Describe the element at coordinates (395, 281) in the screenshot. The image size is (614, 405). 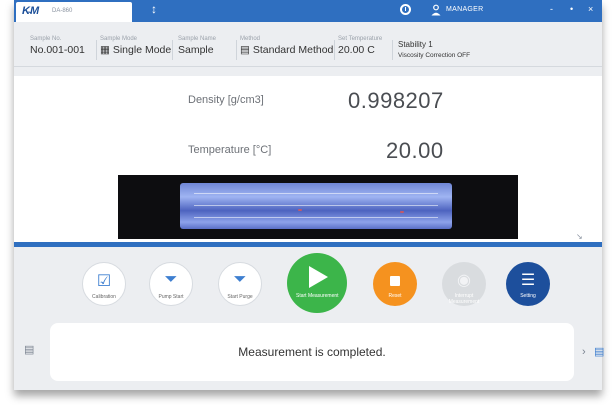
I see `stop-icon` at that location.